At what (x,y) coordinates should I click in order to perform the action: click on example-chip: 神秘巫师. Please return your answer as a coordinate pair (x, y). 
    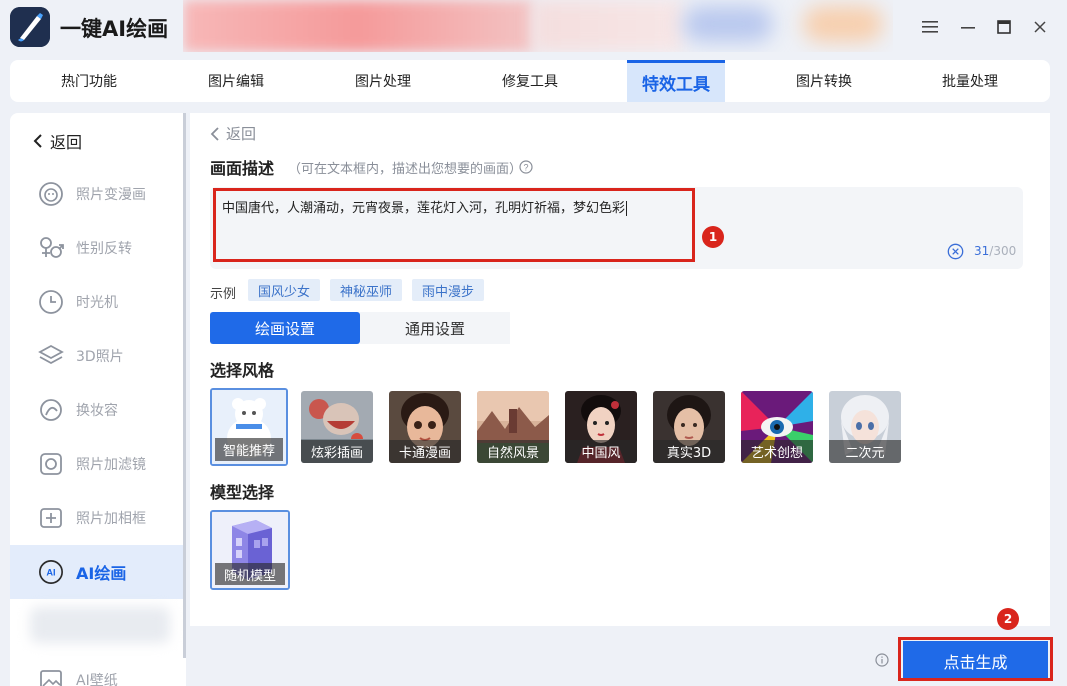
    Looking at the image, I should click on (366, 290).